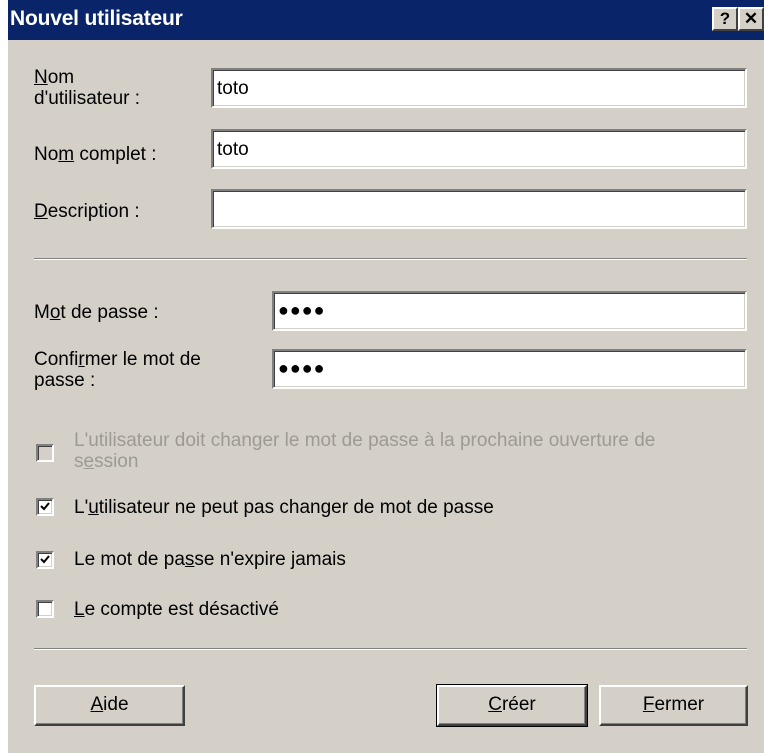 This screenshot has width=764, height=753. What do you see at coordinates (386, 20) in the screenshot?
I see `title-bar: Nouvel utilisateur ? ✕` at bounding box center [386, 20].